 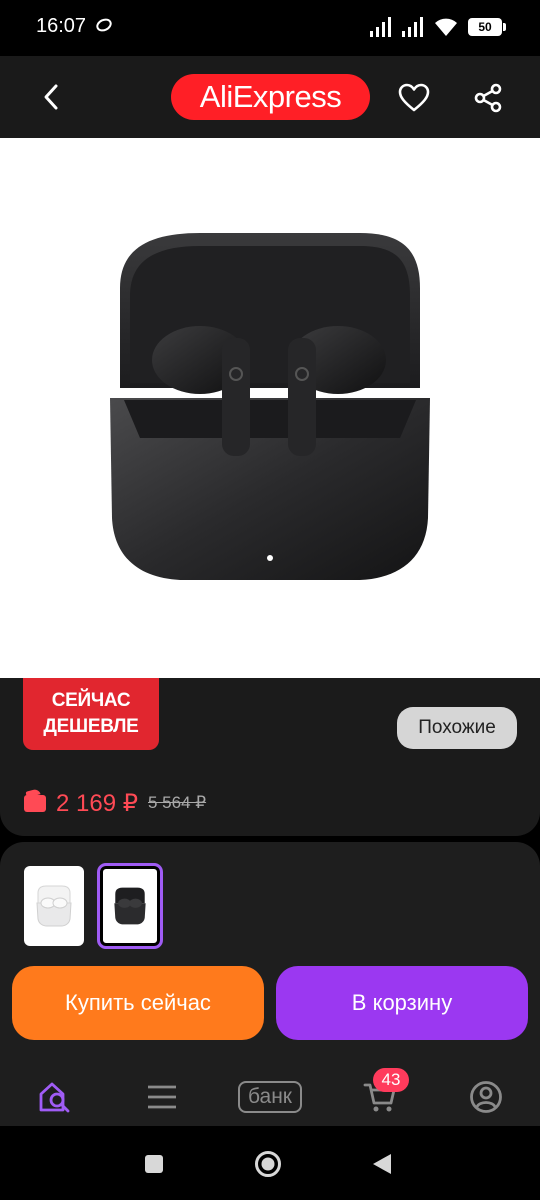 I want to click on recents-icon, so click(x=154, y=1164).